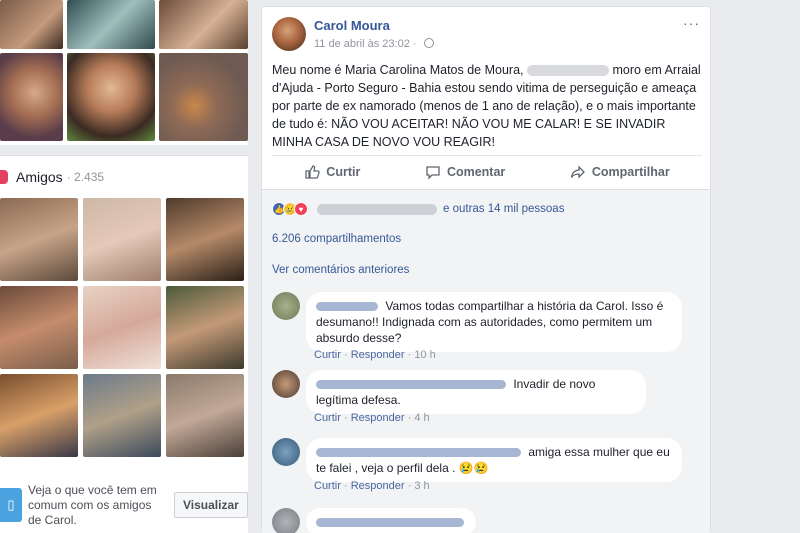 This screenshot has height=533, width=800. Describe the element at coordinates (301, 209) in the screenshot. I see `love-reaction-icon: ♥` at that location.